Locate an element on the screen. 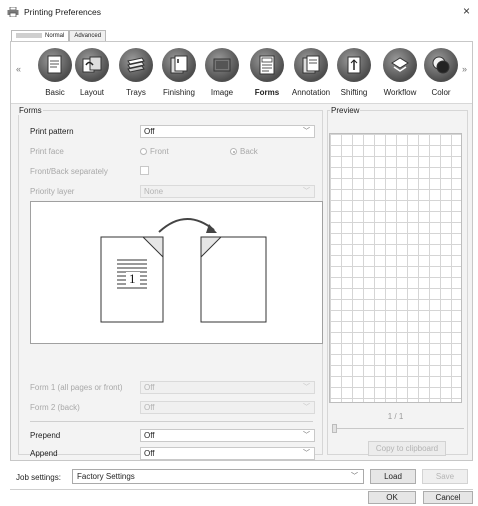 The height and width of the screenshot is (506, 478). toolbar-item-shifting: Shifting is located at coordinates (354, 72).